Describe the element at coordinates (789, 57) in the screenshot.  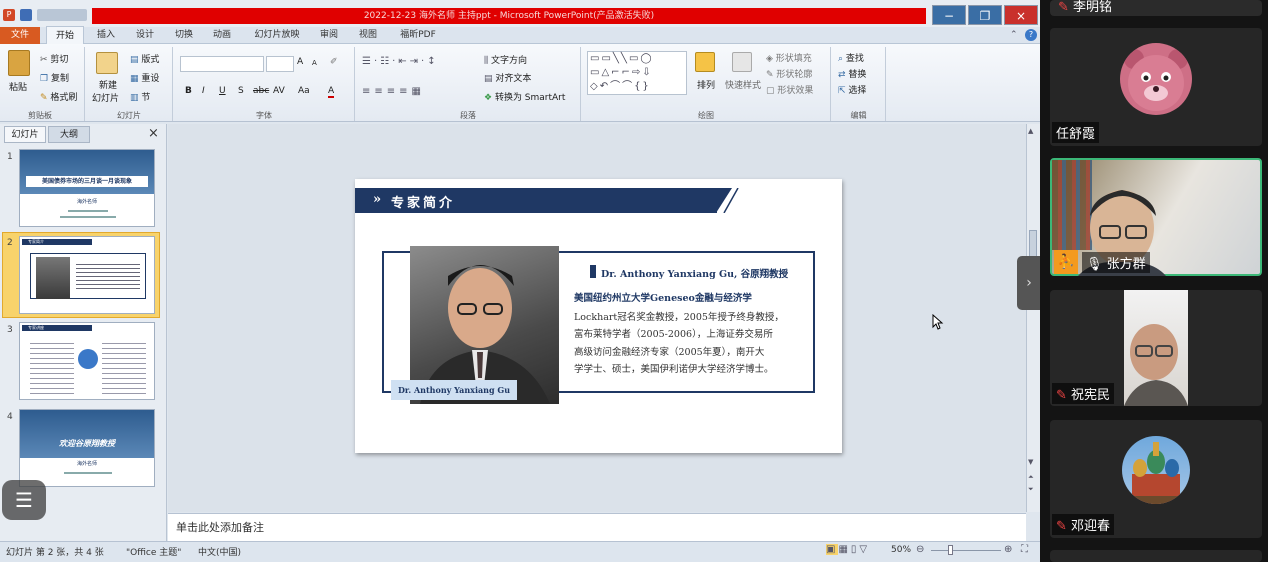
I see `shape-fill-button: ◈ 形状填充` at that location.